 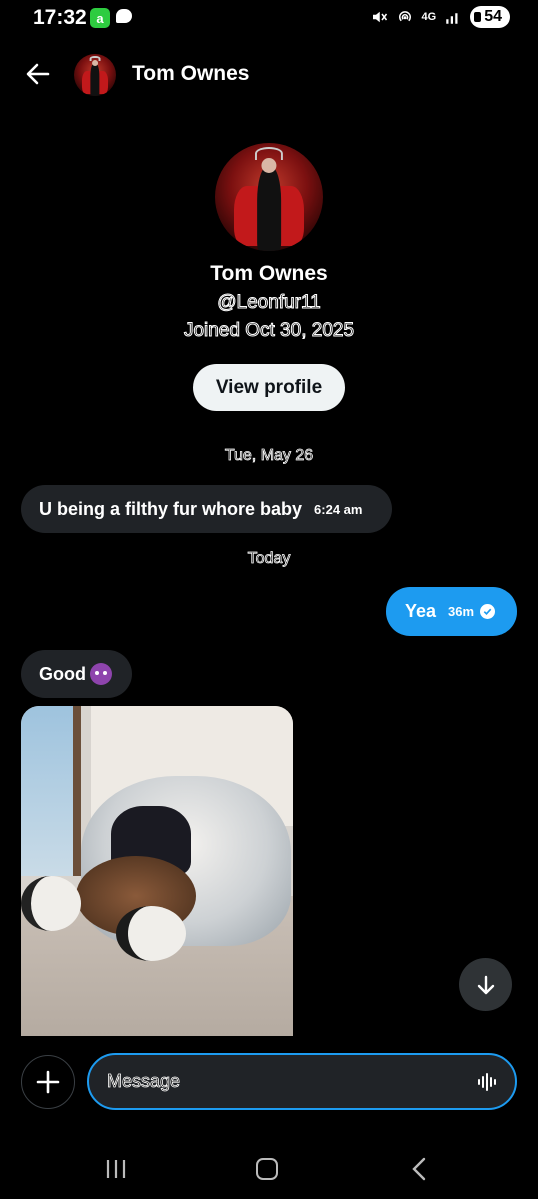 What do you see at coordinates (452, 18) in the screenshot?
I see `signal-icon` at bounding box center [452, 18].